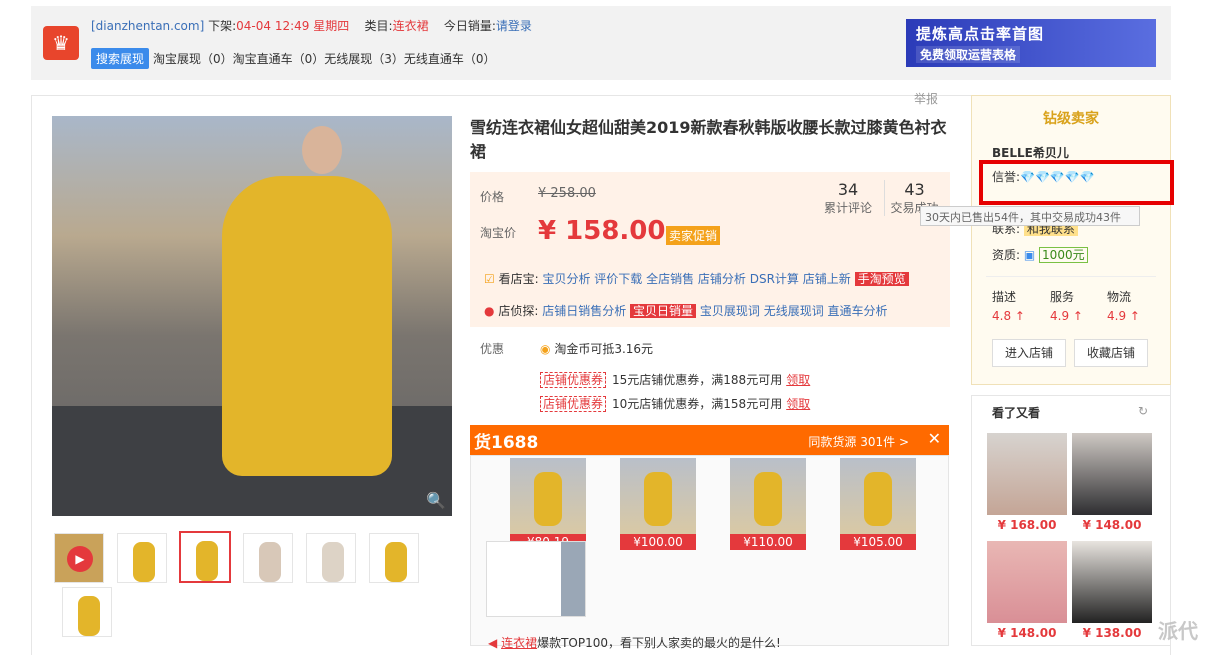  What do you see at coordinates (548, 504) in the screenshot?
I see `source-item: ¥80.19` at bounding box center [548, 504].